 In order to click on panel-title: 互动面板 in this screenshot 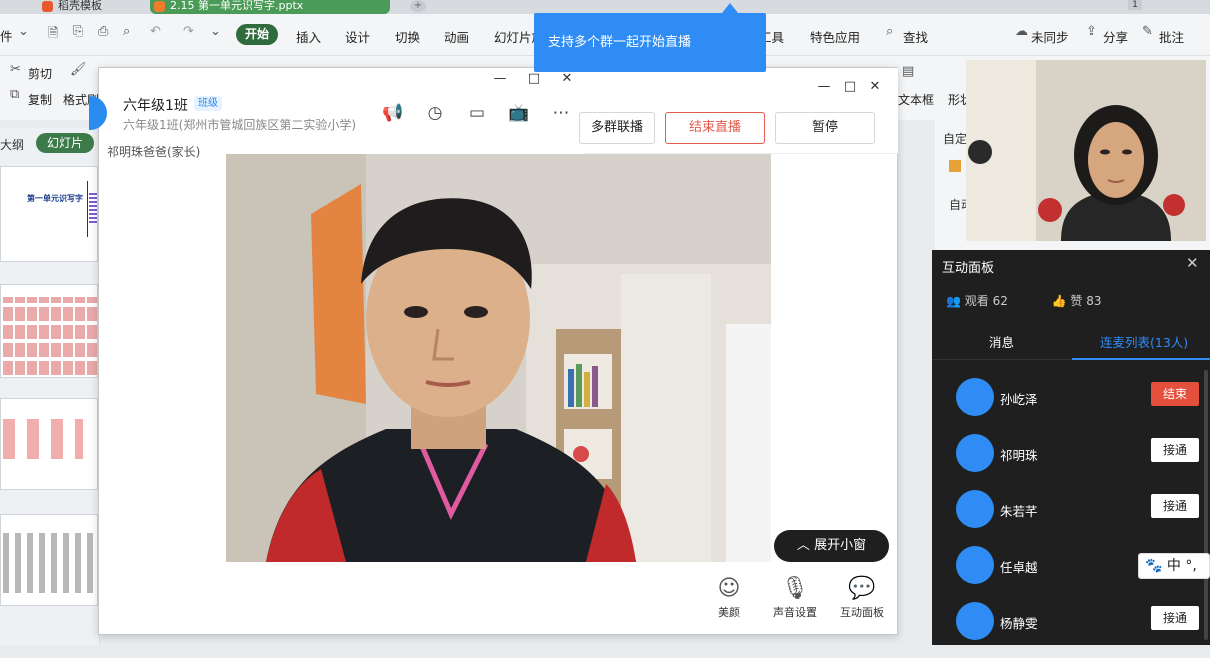, I will do `click(968, 268)`.